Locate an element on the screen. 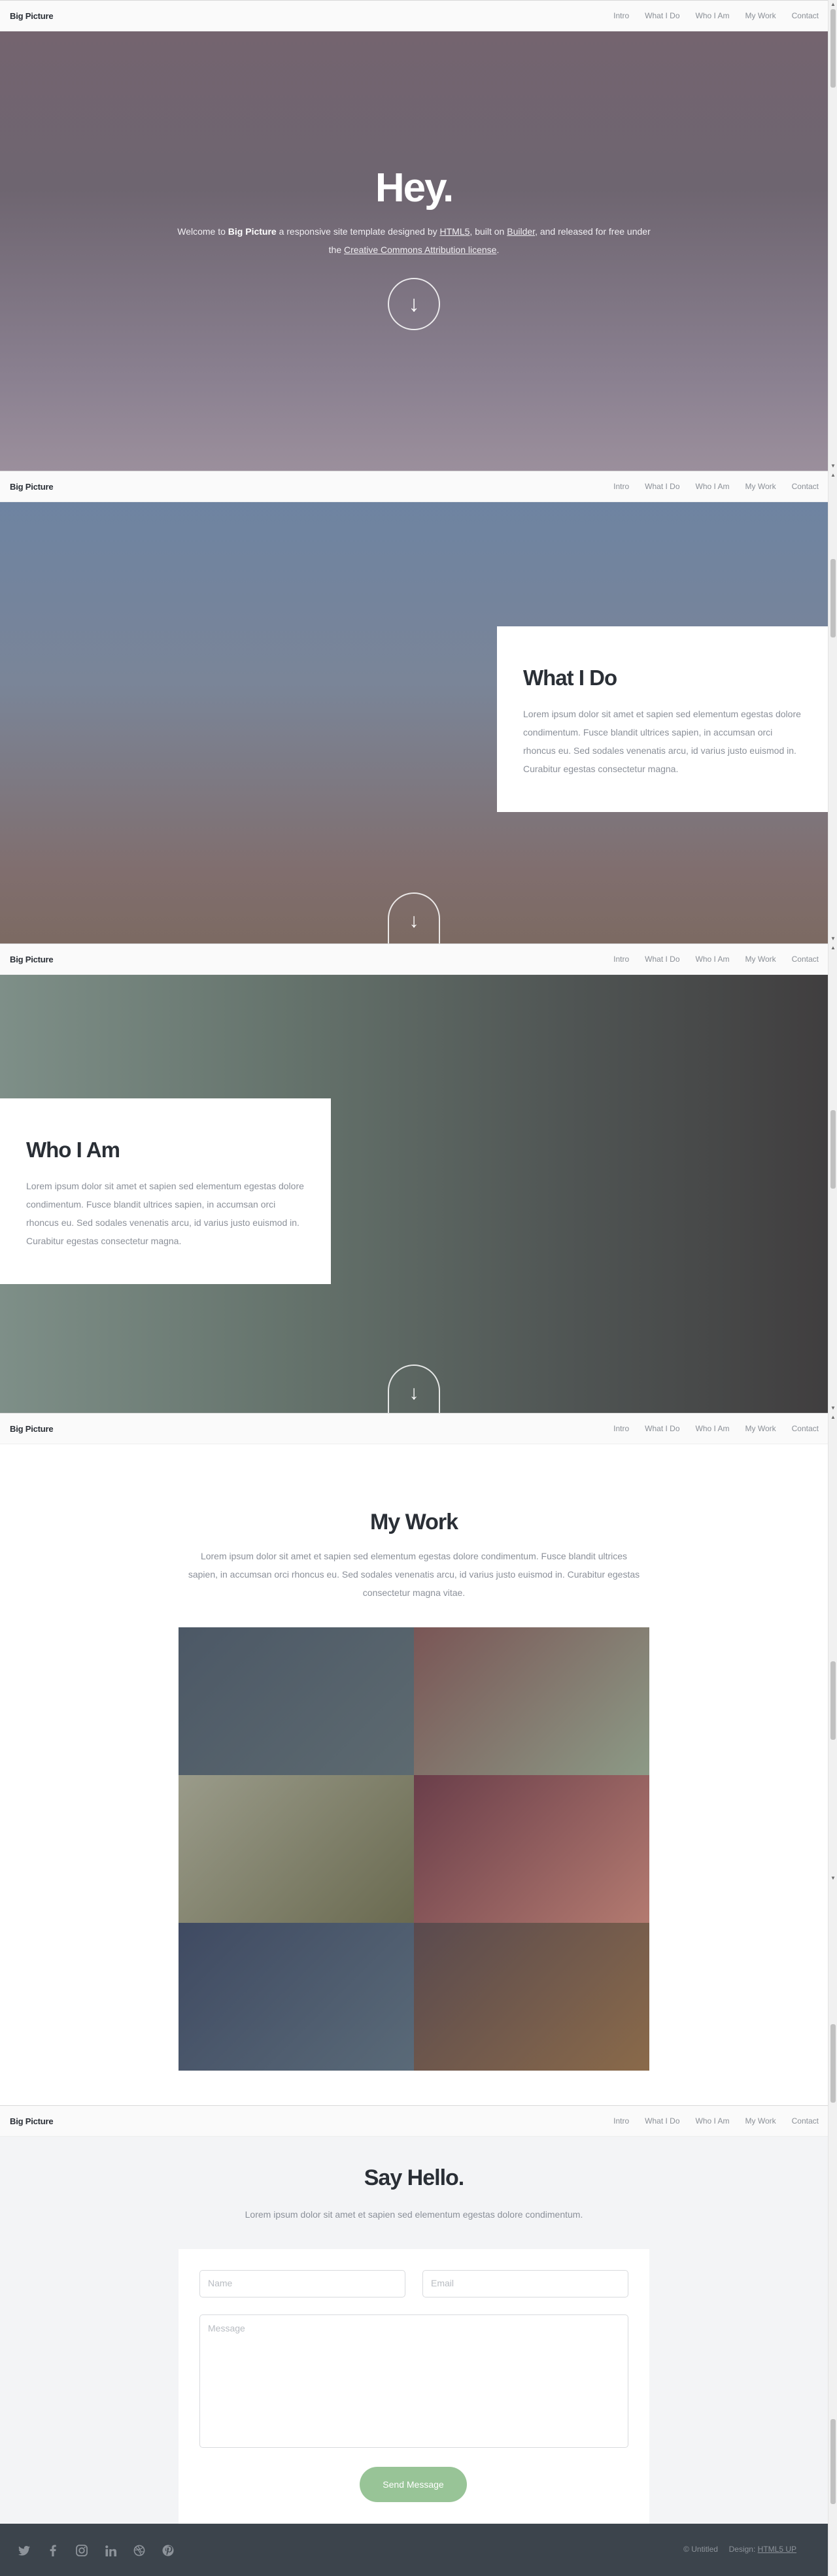  design-credit-link: HTML5 UP is located at coordinates (777, 2549).